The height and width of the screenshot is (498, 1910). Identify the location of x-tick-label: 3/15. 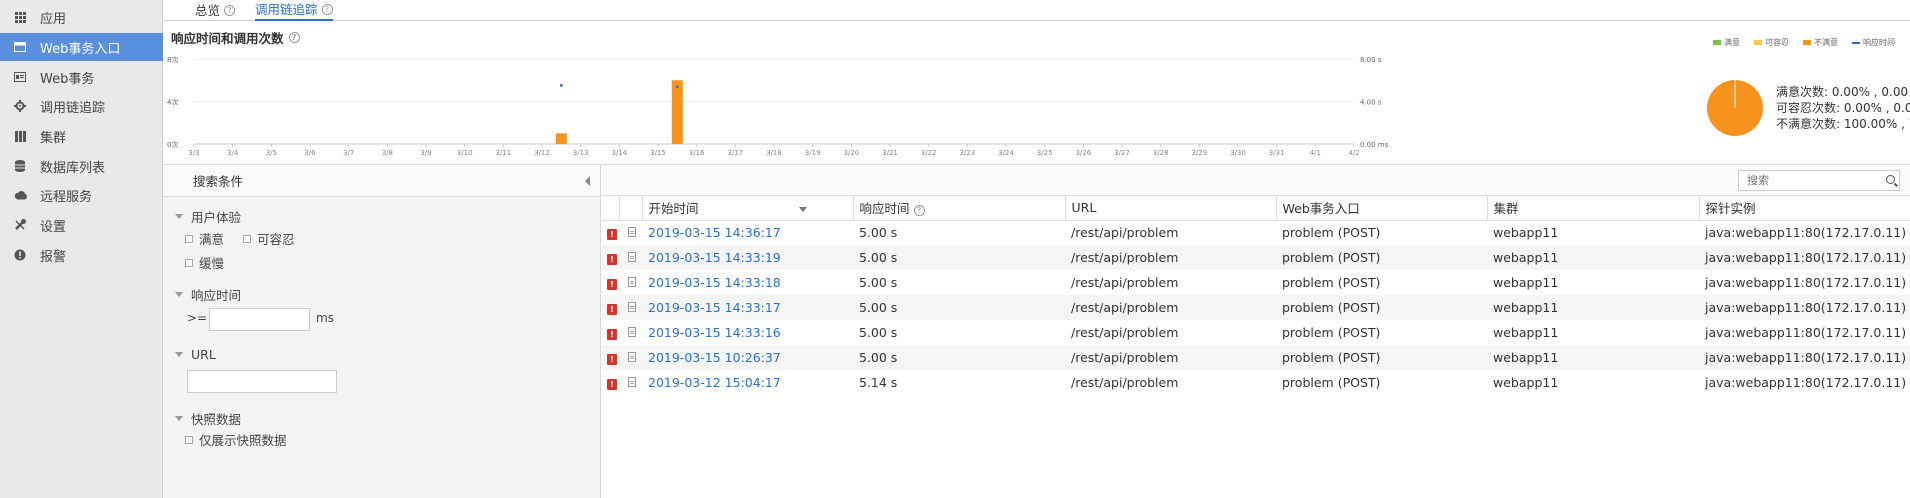
(658, 153).